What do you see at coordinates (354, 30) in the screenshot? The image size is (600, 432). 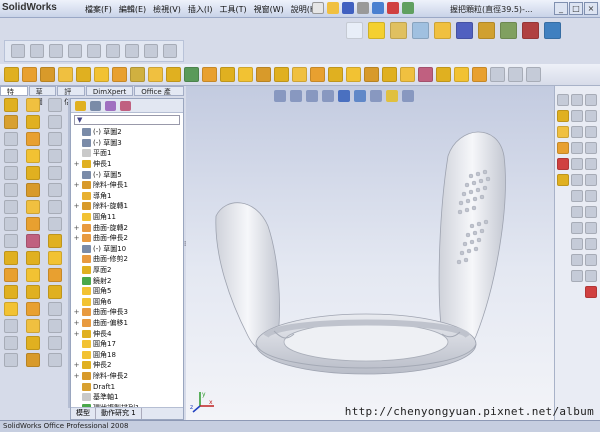 I see `spelling-icon` at bounding box center [354, 30].